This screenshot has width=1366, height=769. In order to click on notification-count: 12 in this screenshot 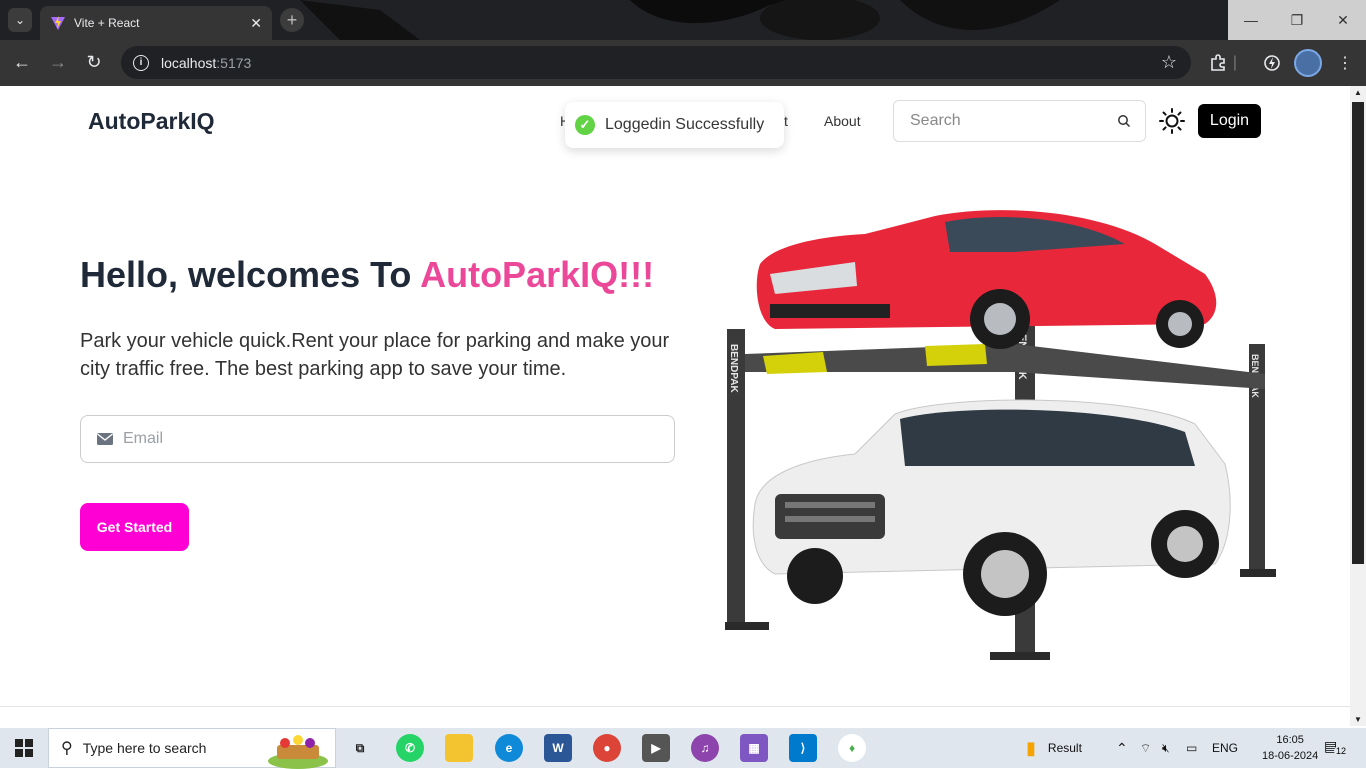, I will do `click(1341, 751)`.